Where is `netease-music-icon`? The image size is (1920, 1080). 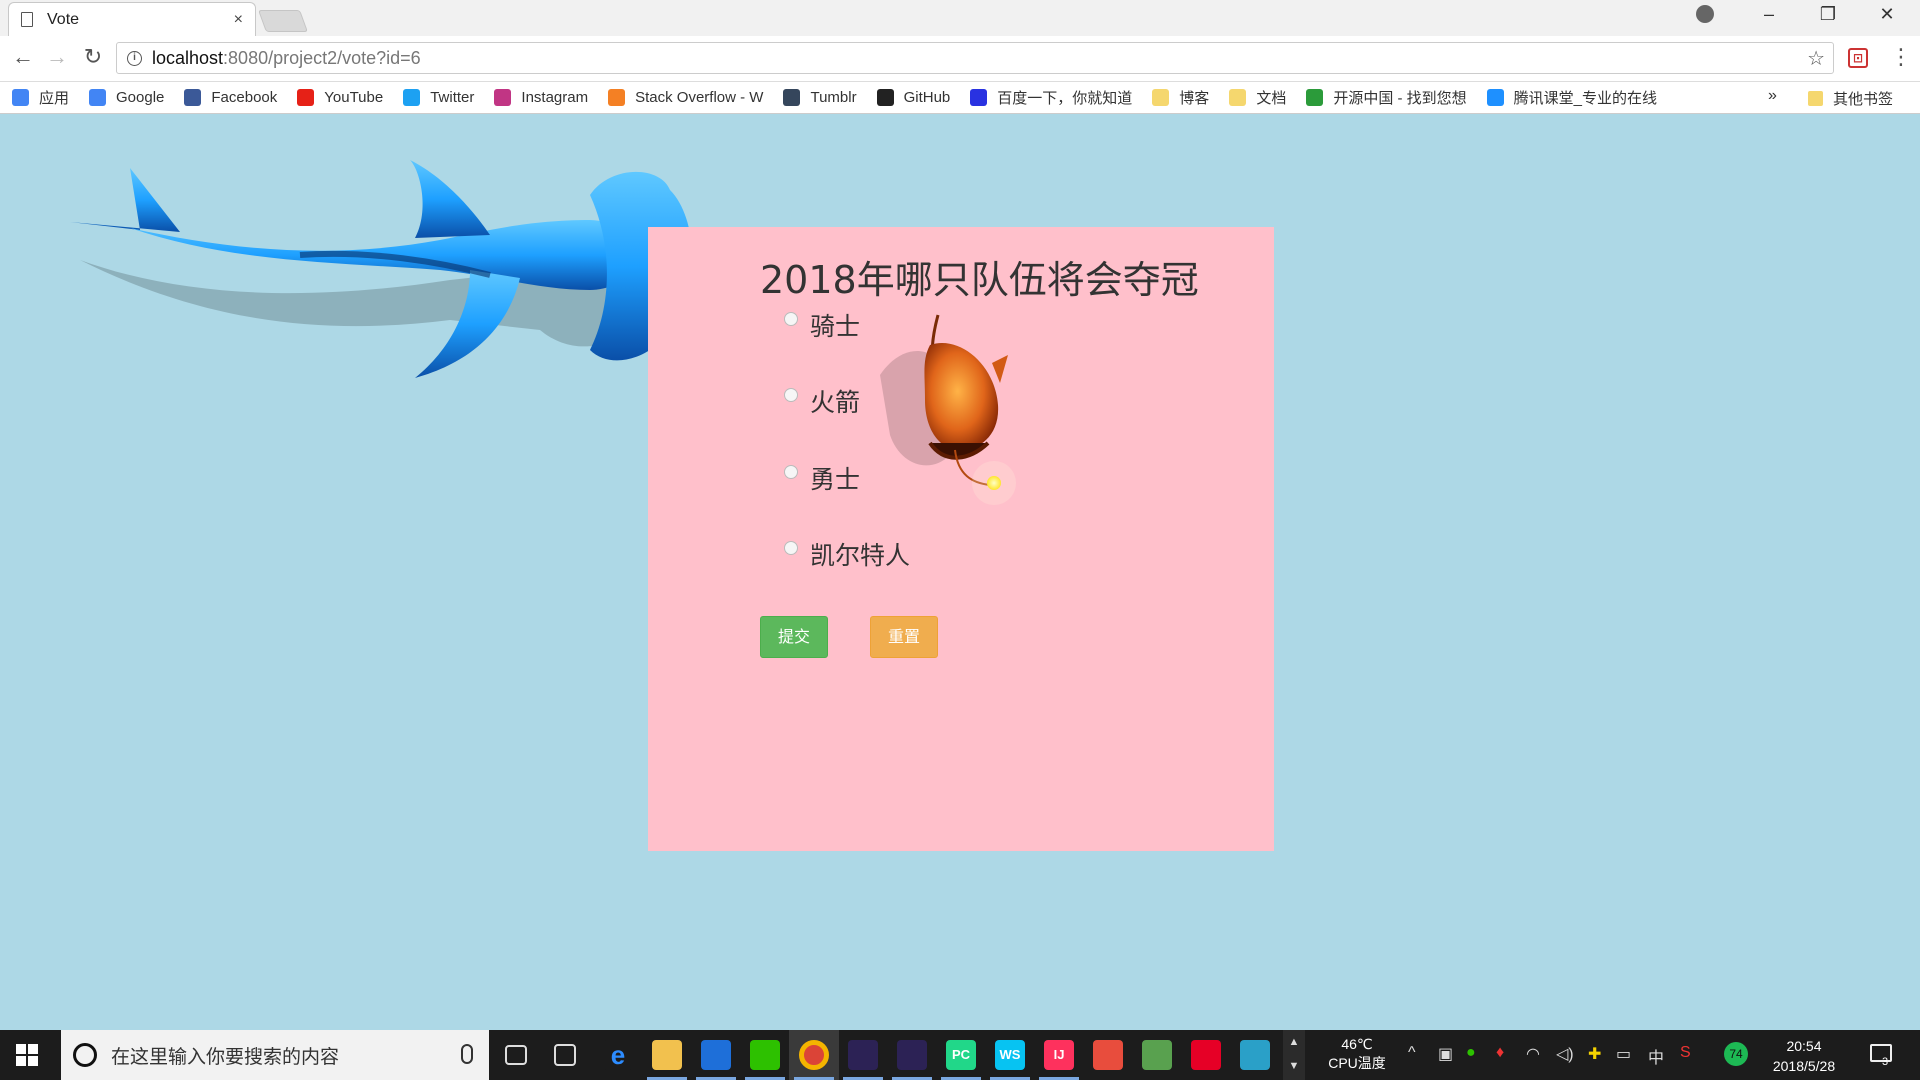
netease-music-icon is located at coordinates (1206, 1055).